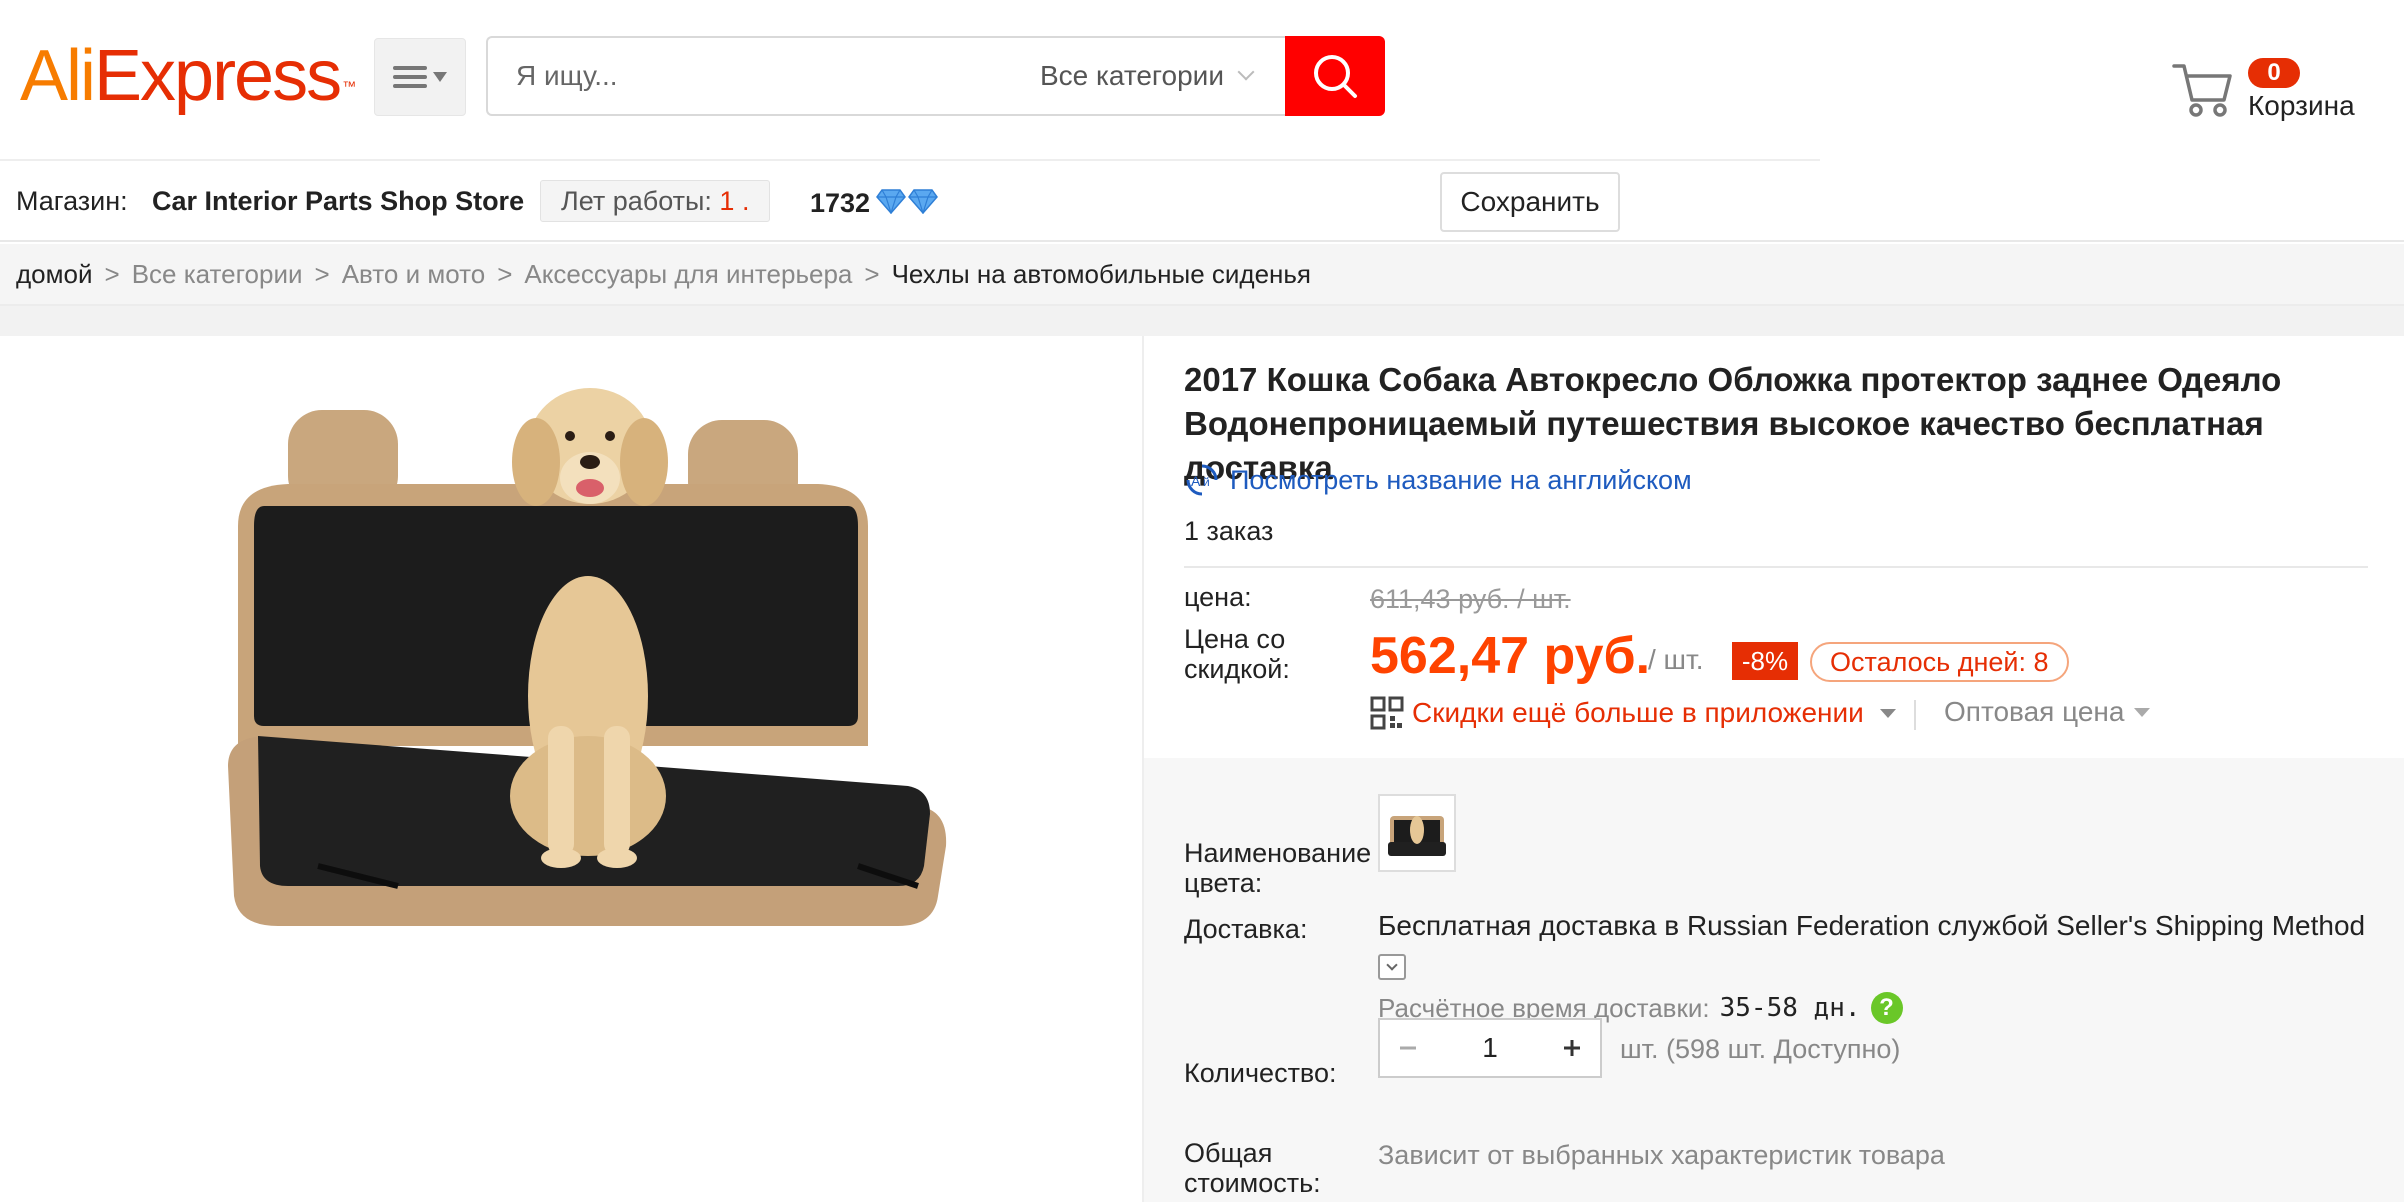  I want to click on eta-value: 35-58 дн., so click(1790, 1008).